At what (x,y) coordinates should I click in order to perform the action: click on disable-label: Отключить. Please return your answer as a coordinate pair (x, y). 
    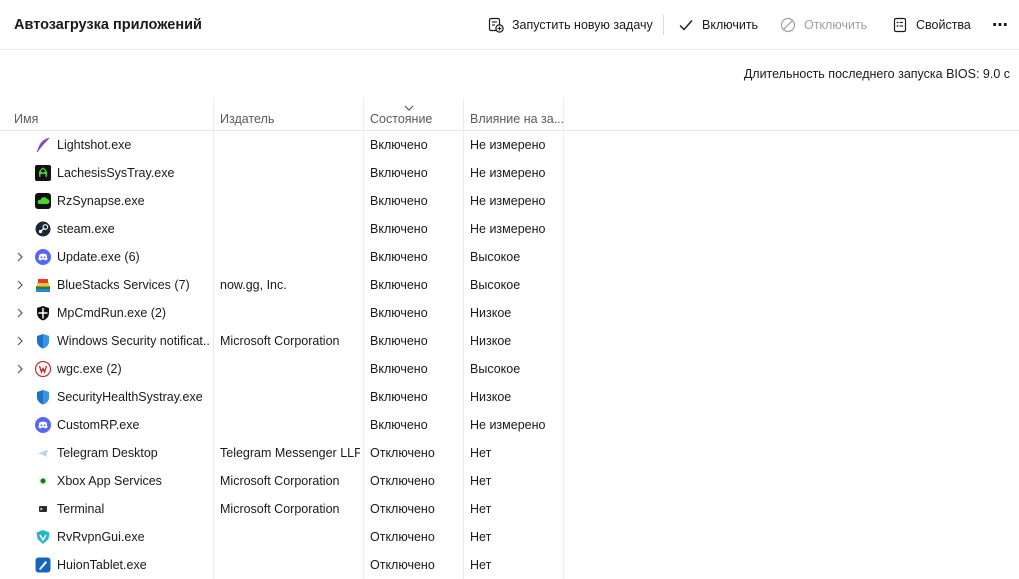
    Looking at the image, I should click on (836, 25).